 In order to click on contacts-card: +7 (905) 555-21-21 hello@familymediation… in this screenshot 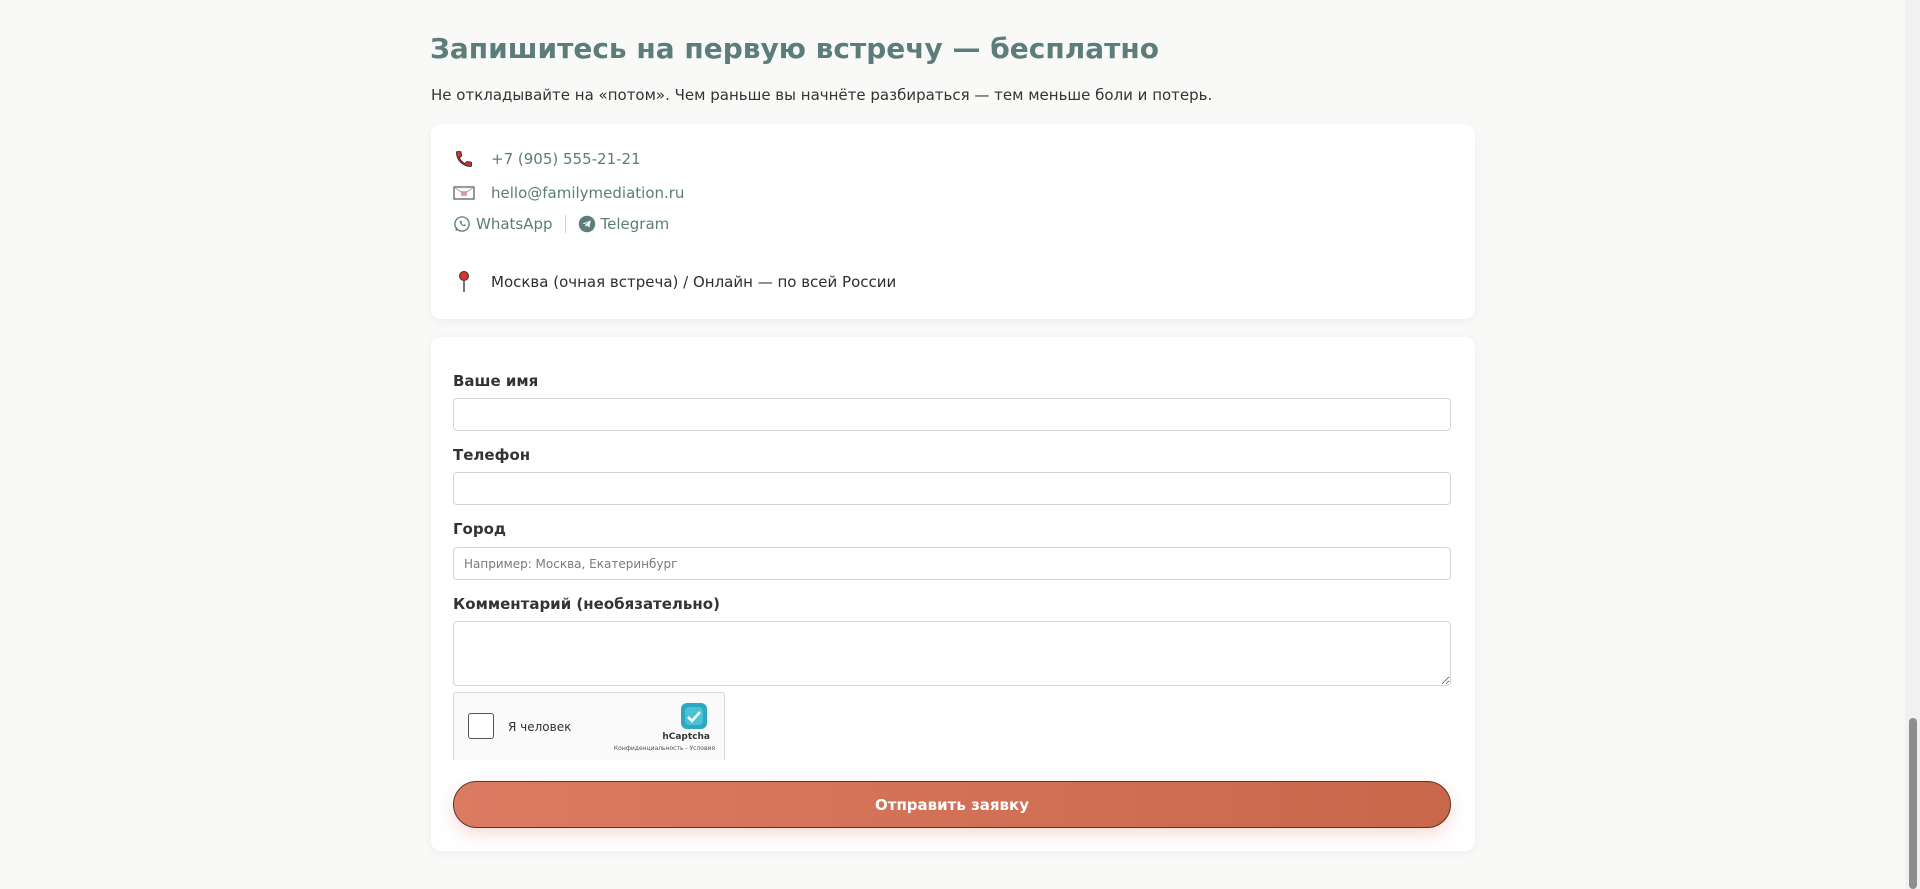, I will do `click(953, 221)`.